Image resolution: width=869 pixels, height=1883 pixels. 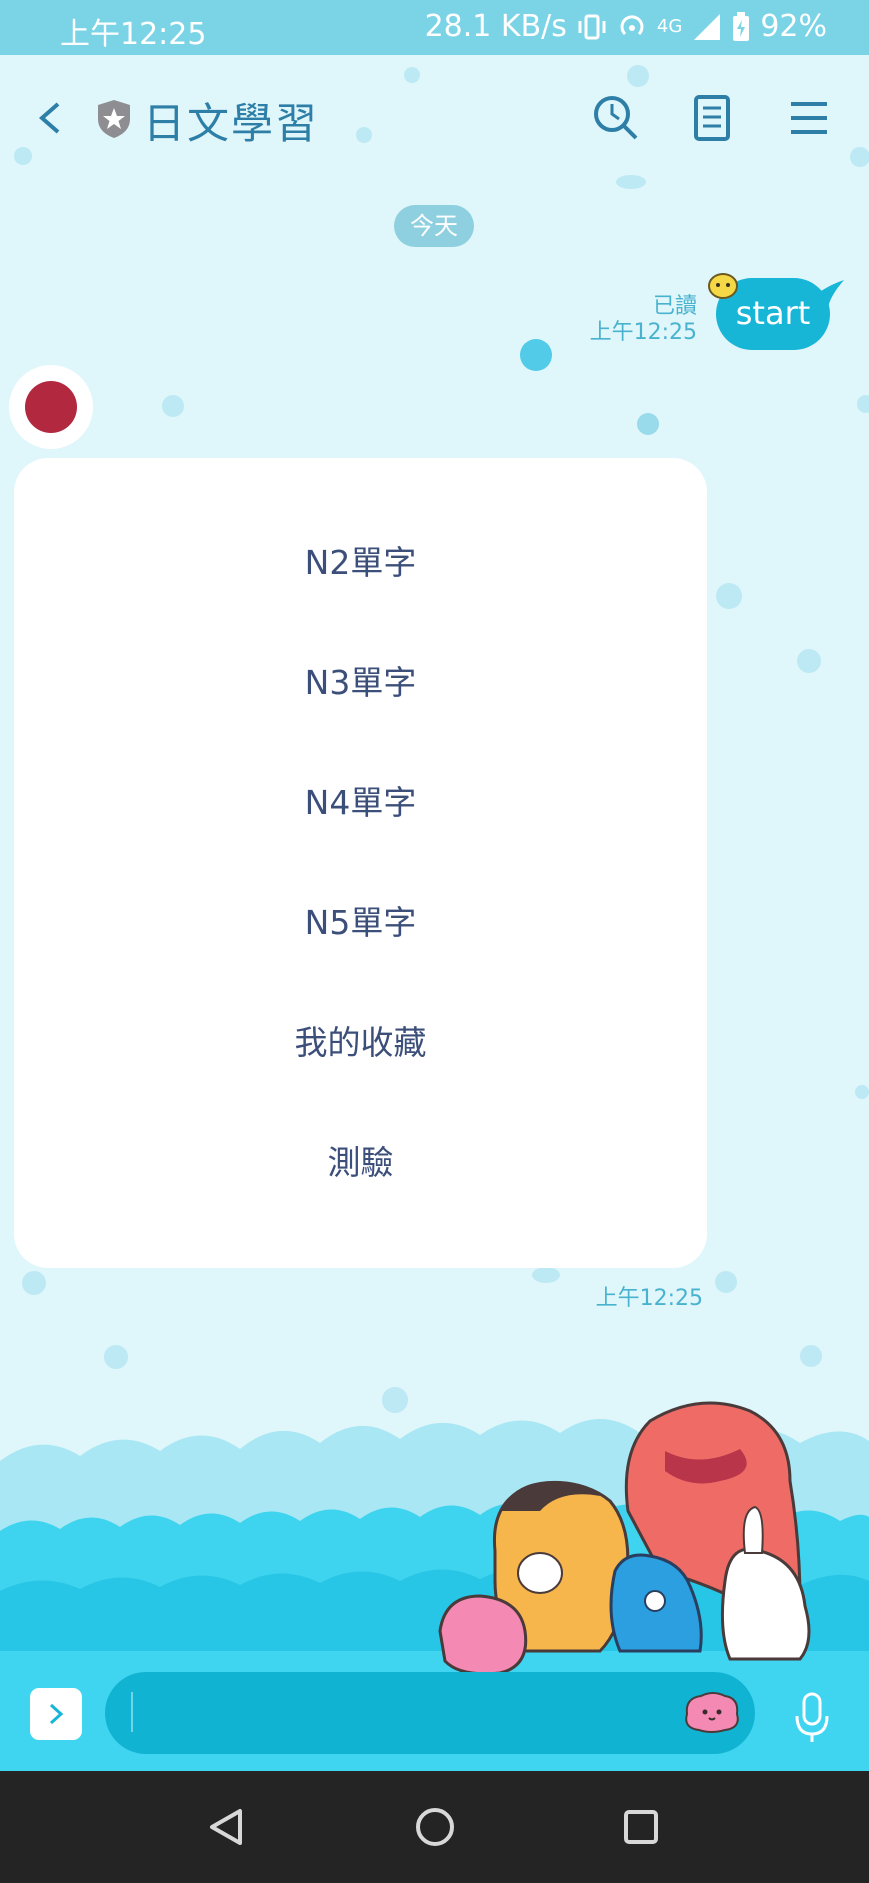 What do you see at coordinates (669, 26) in the screenshot?
I see `network-type: 4G` at bounding box center [669, 26].